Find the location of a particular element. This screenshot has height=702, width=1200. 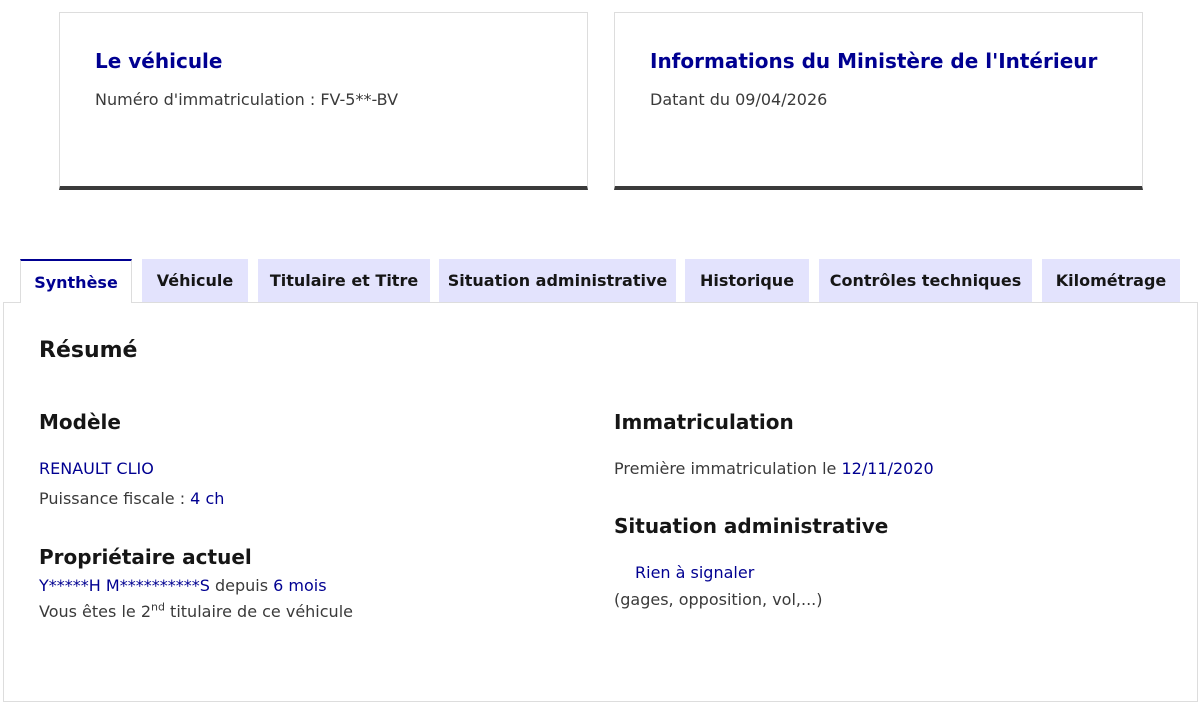

fiscal-power-label: Puissance fiscale : is located at coordinates (115, 498).